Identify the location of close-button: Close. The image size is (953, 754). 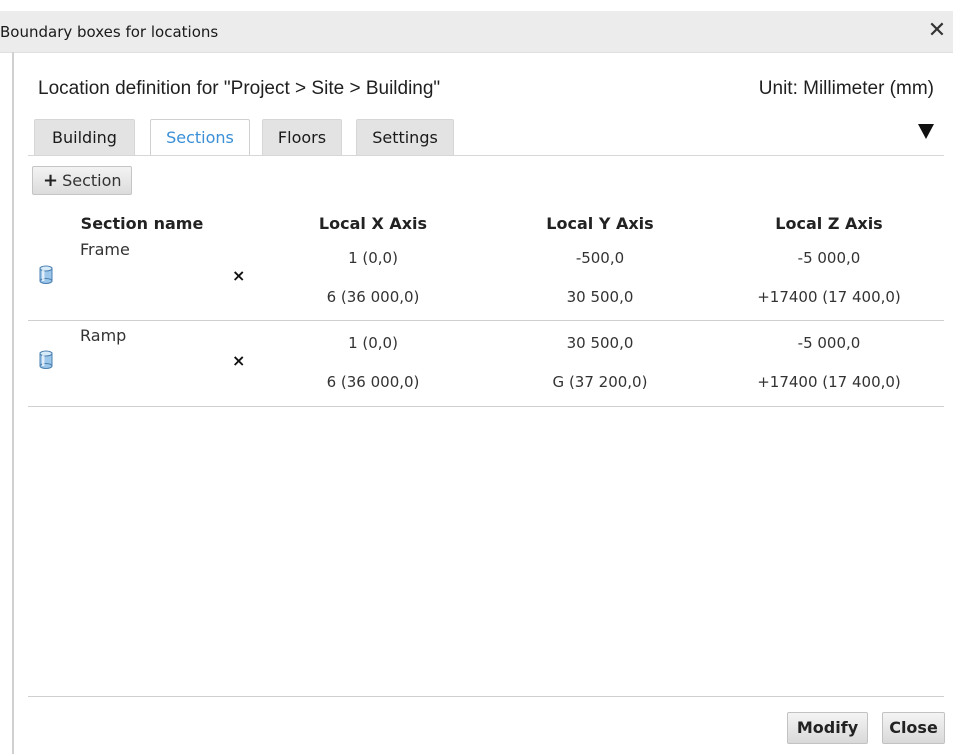
(913, 728).